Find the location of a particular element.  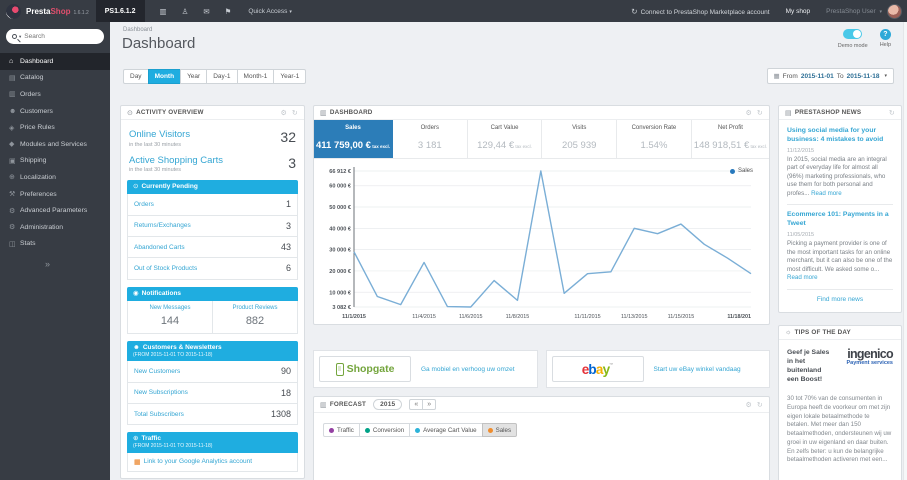

stat-label: Out of Stock Products is located at coordinates (166, 268).